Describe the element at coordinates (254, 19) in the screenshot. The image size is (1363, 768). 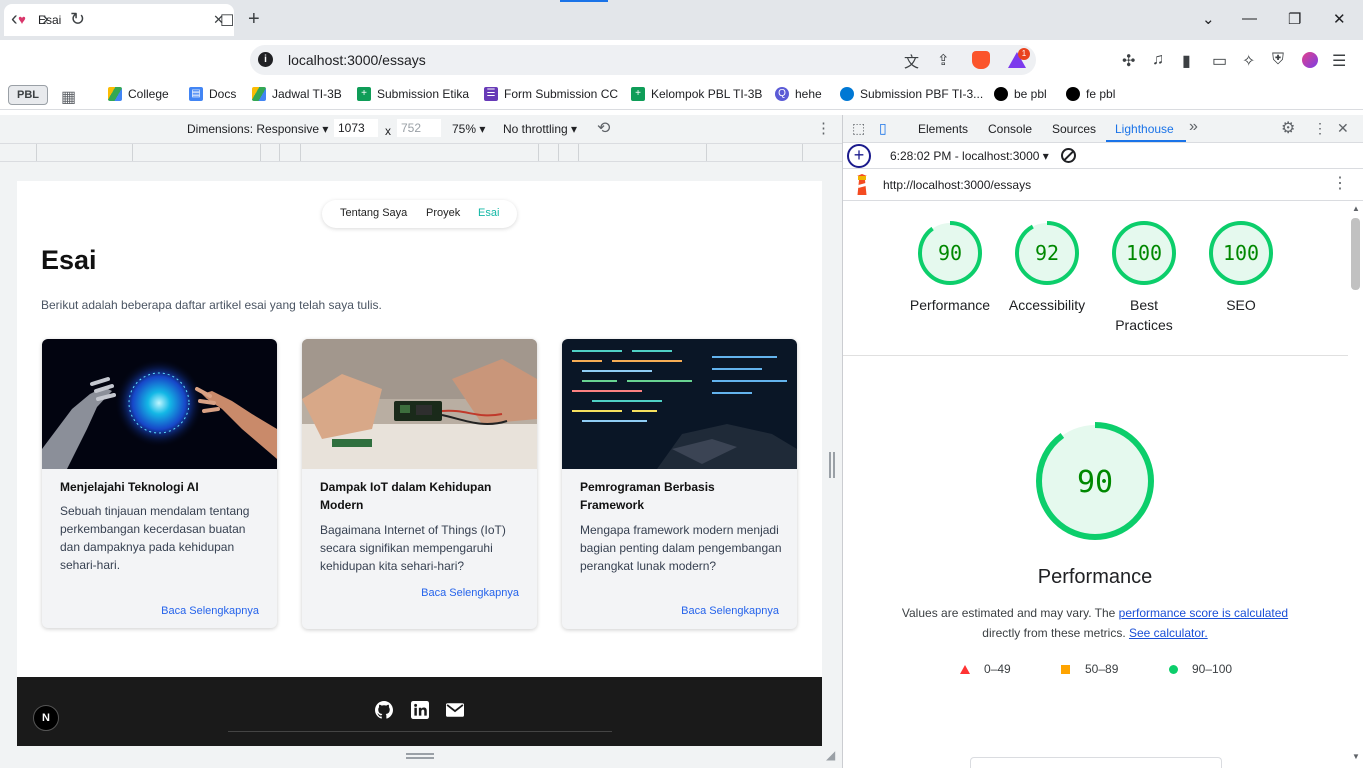
I see `new-tab-button: +` at that location.